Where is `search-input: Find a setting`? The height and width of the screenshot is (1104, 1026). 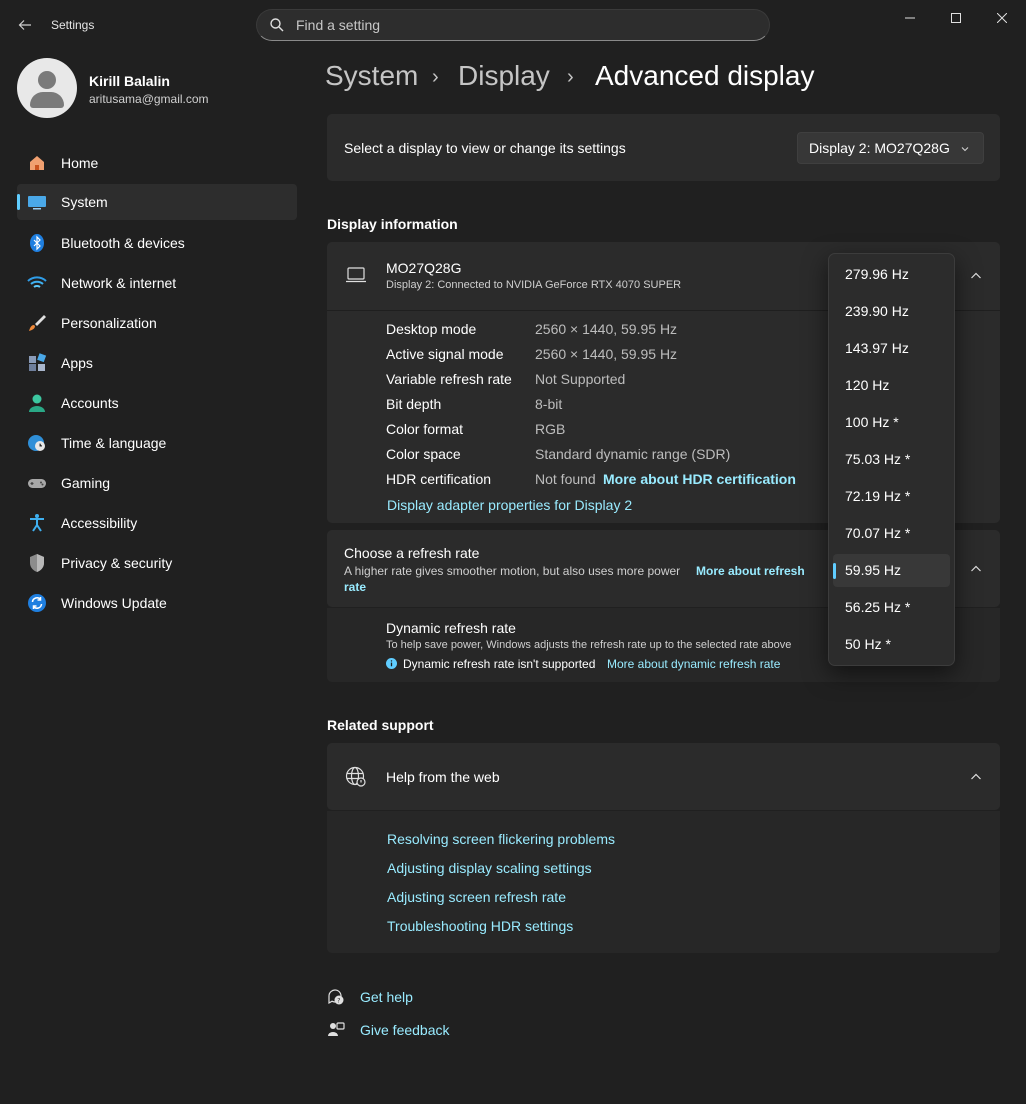
search-input: Find a setting is located at coordinates (338, 25).